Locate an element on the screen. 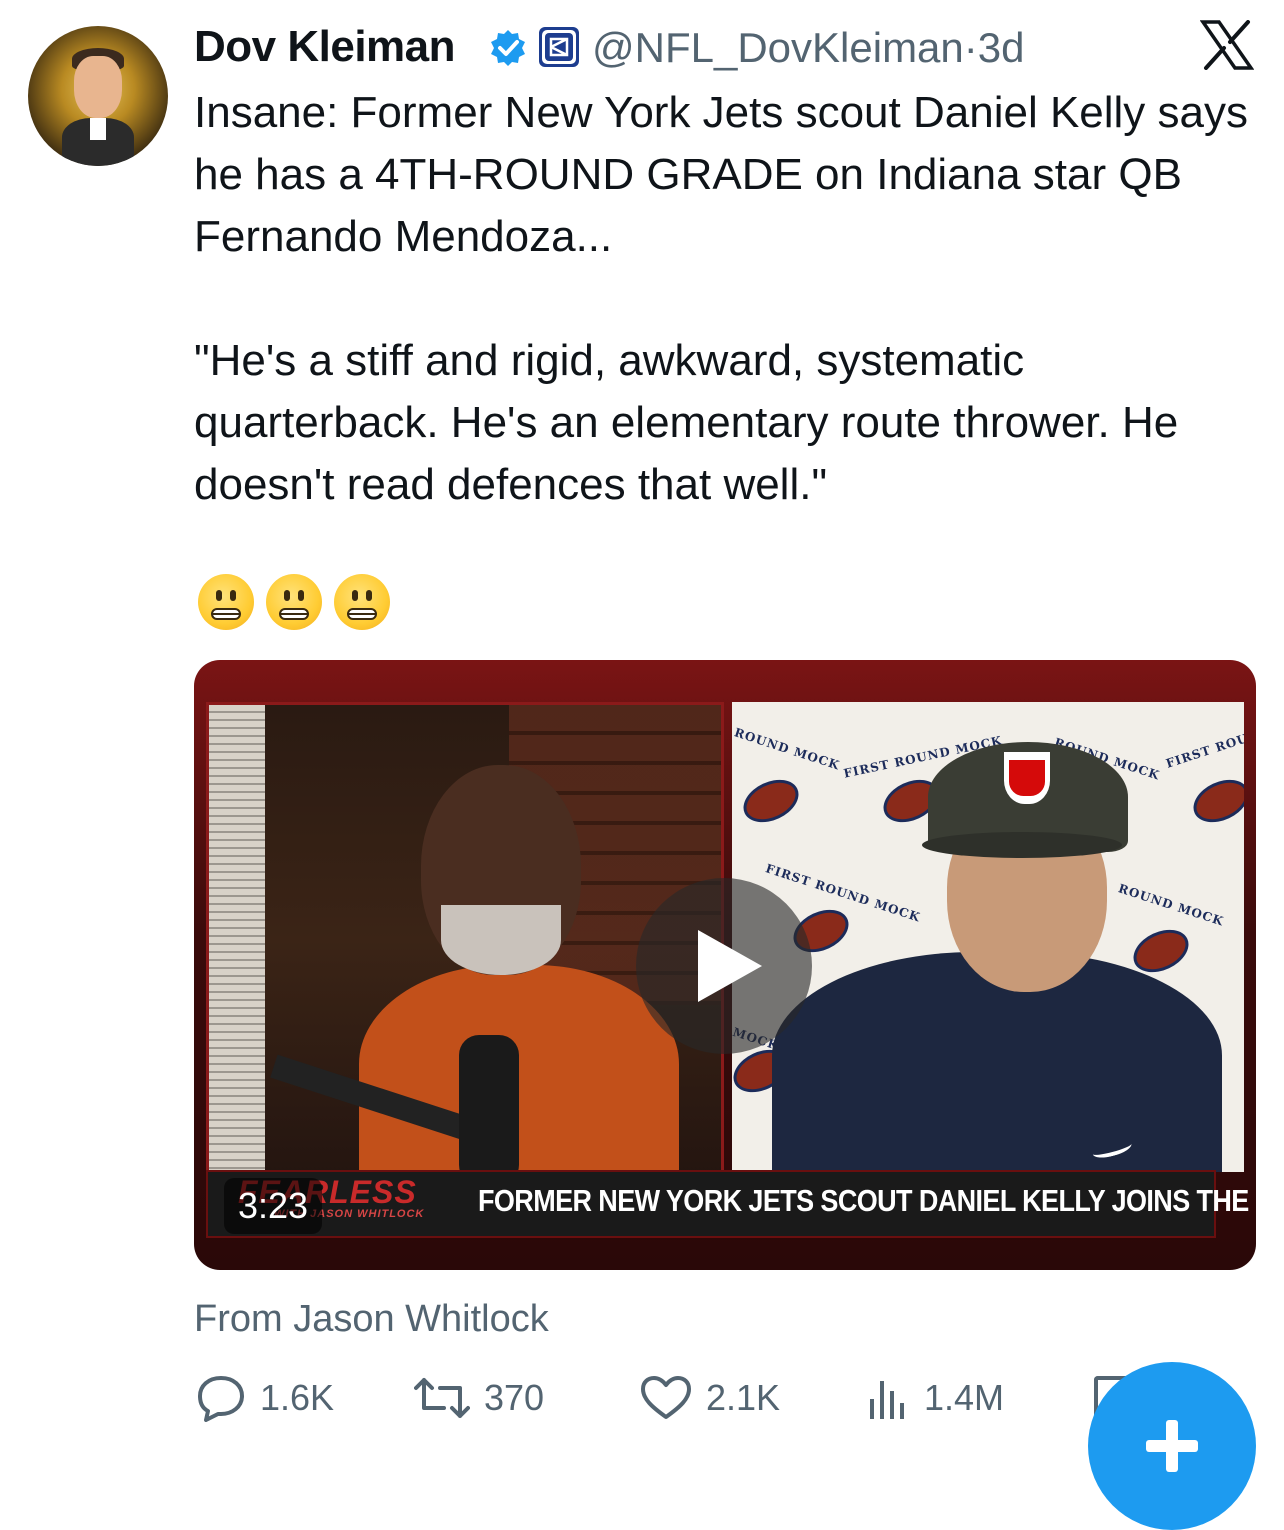  views-button: 1.4M is located at coordinates (935, 1398).